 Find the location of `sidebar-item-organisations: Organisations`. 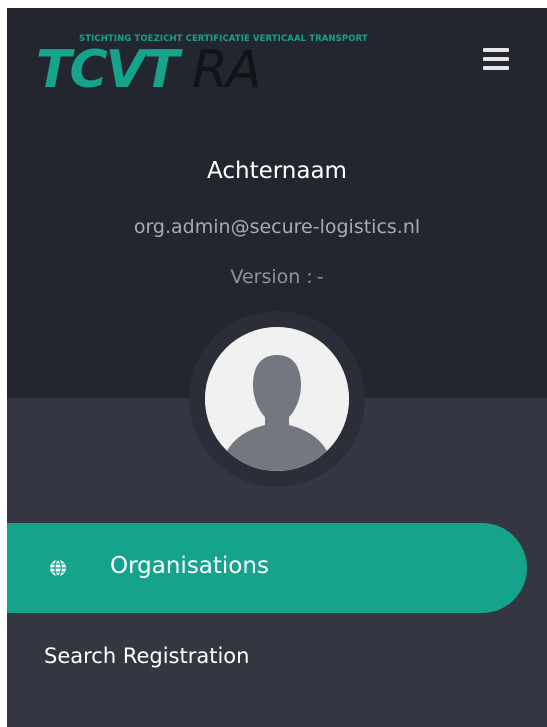

sidebar-item-organisations: Organisations is located at coordinates (267, 568).